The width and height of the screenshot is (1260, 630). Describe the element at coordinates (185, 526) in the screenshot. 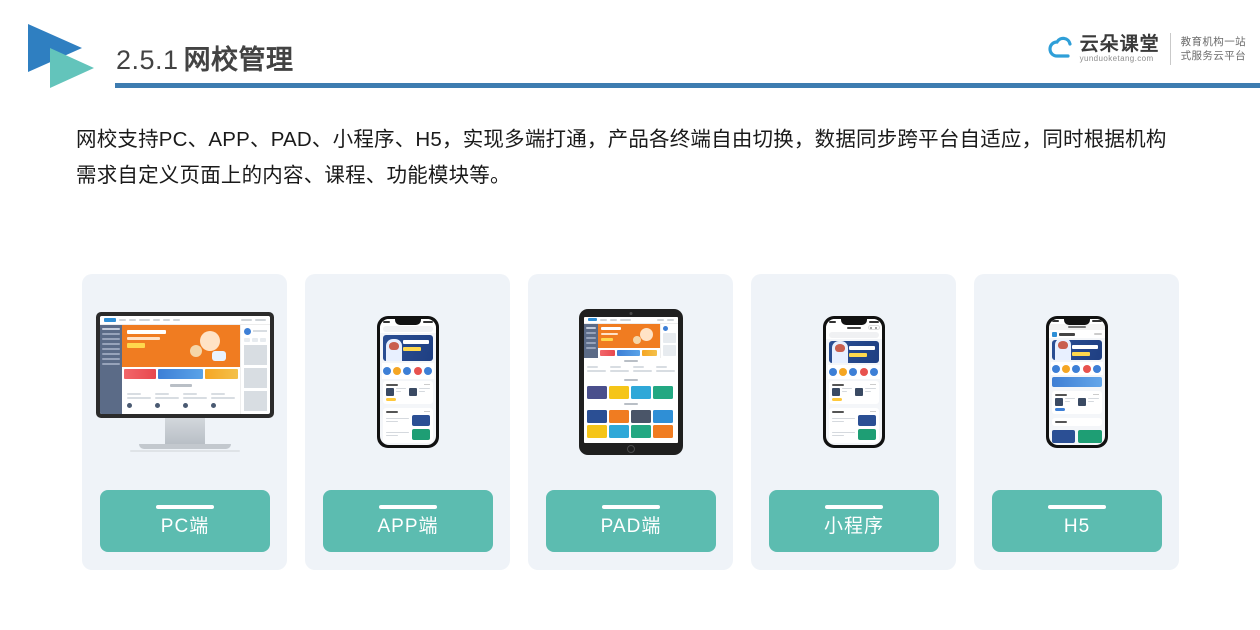

I see `card-label-text: PC端` at that location.